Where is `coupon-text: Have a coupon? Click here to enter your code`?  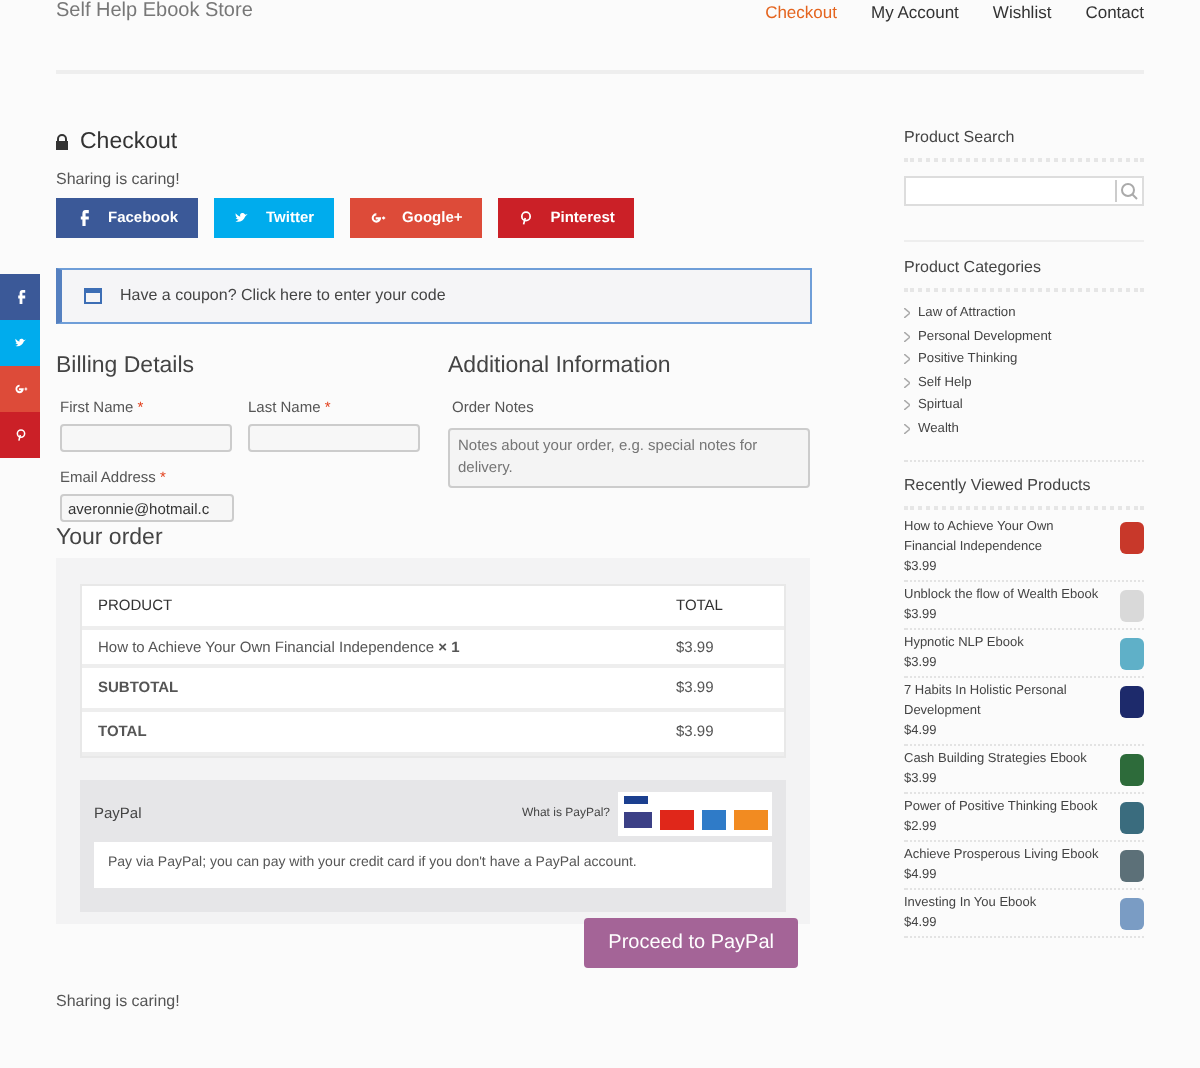 coupon-text: Have a coupon? Click here to enter your code is located at coordinates (283, 296).